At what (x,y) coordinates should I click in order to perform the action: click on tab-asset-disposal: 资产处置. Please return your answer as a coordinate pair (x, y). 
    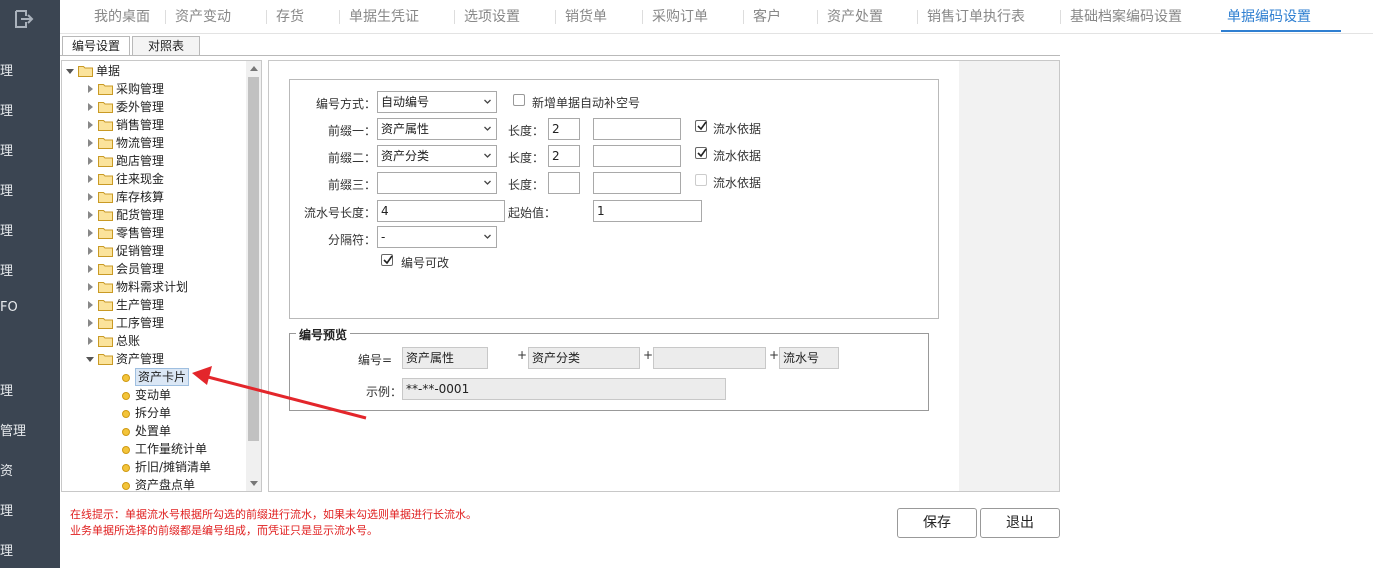
    Looking at the image, I should click on (850, 17).